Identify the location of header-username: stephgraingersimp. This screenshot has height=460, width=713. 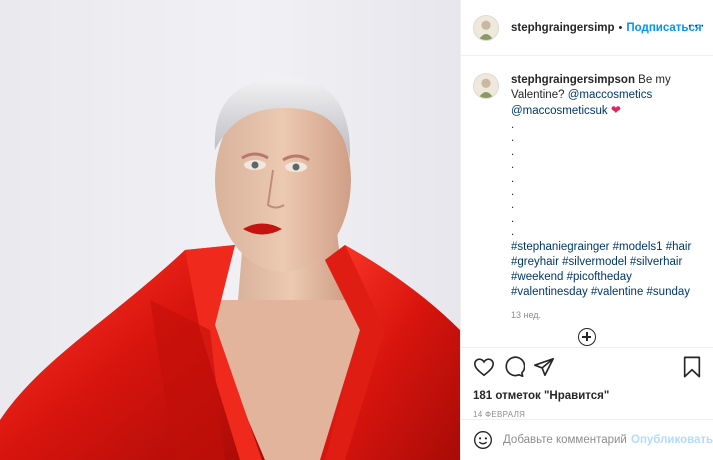
(563, 28).